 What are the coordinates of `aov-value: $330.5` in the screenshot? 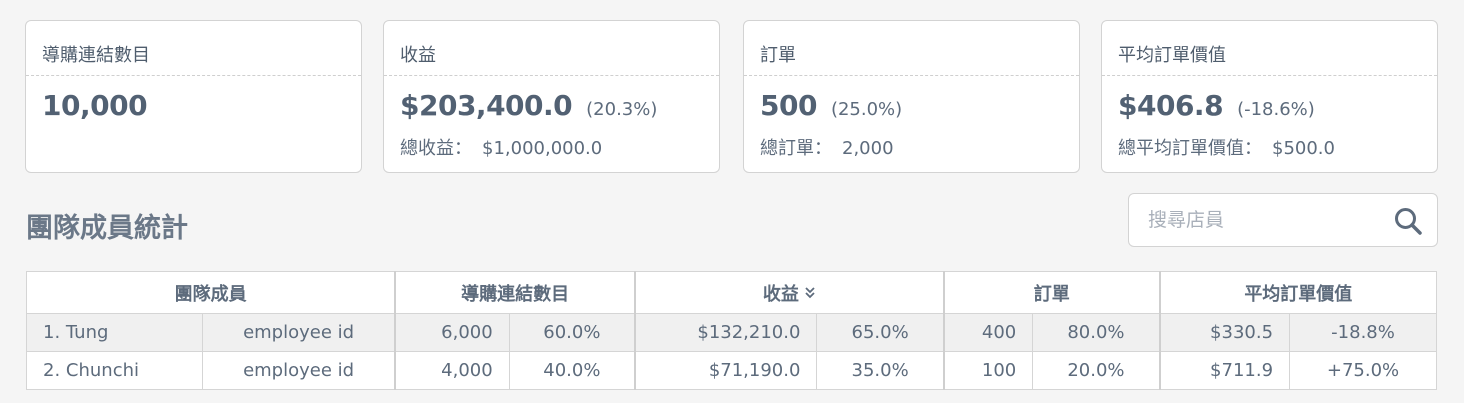 It's located at (1224, 332).